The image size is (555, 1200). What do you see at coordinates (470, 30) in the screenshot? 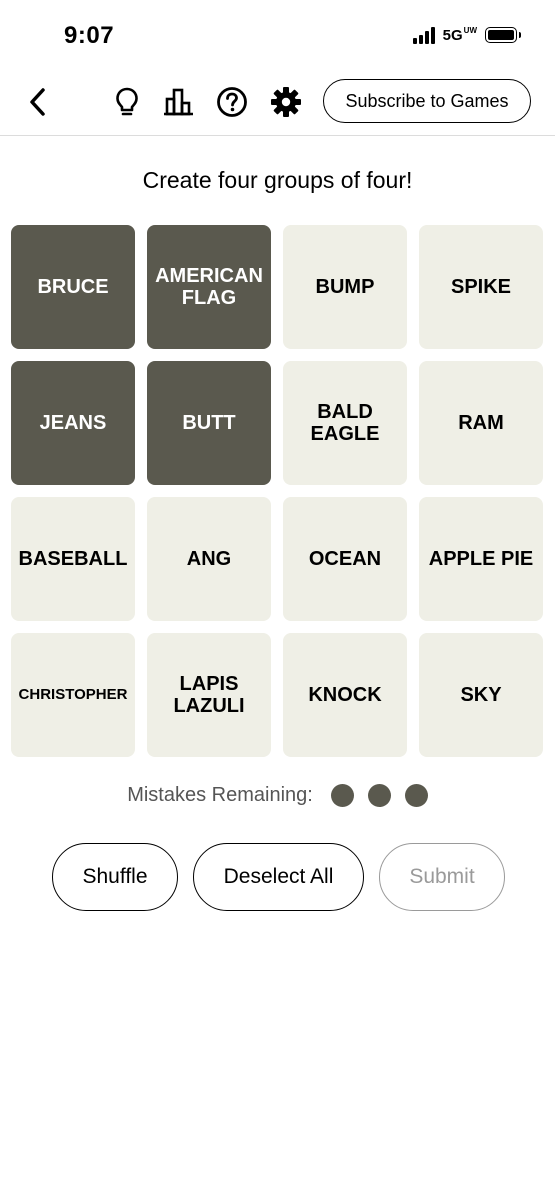
I see `network-suffix: UW` at bounding box center [470, 30].